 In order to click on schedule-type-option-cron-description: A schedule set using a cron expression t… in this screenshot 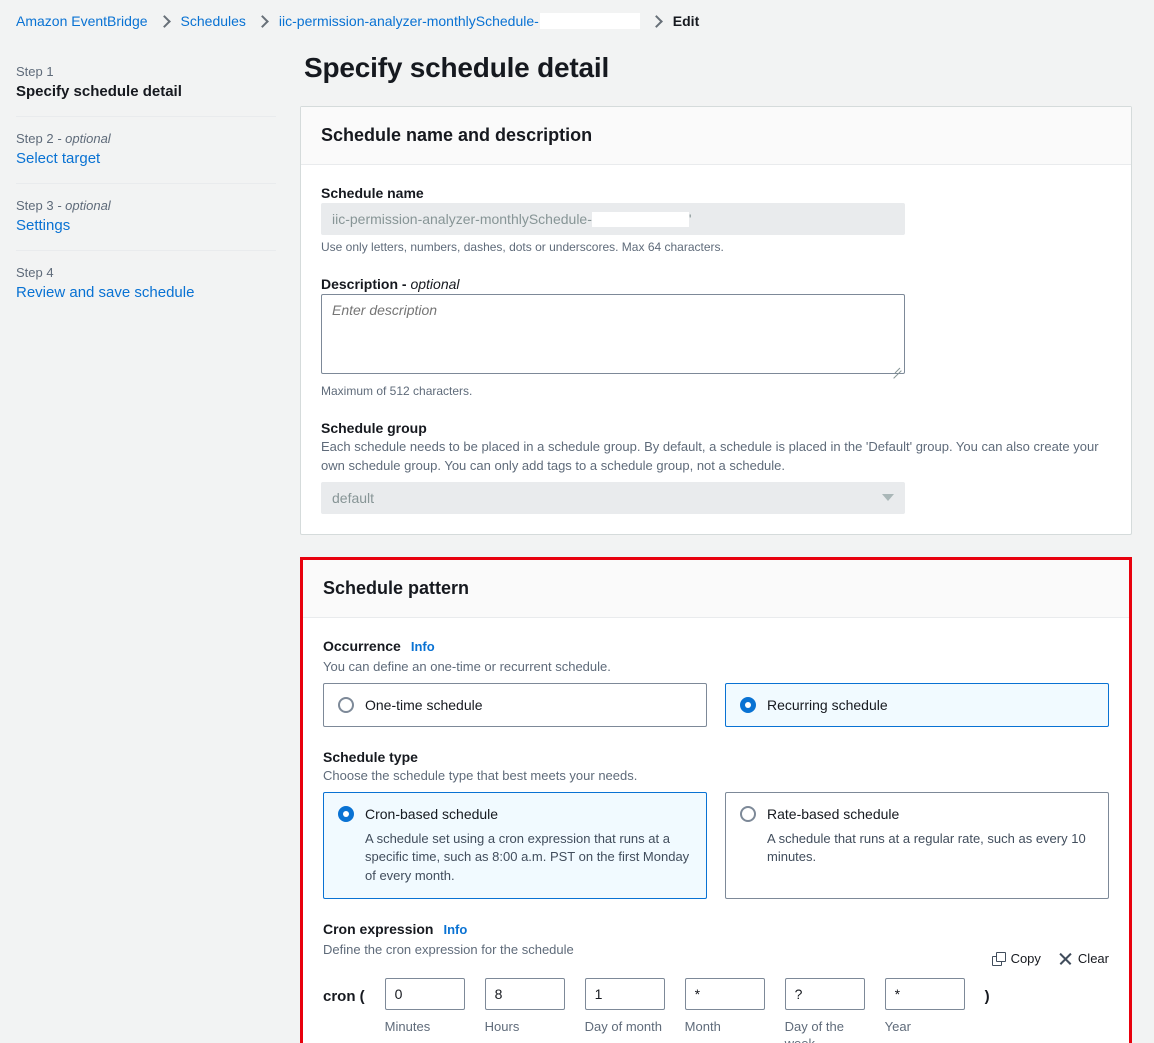, I will do `click(527, 857)`.